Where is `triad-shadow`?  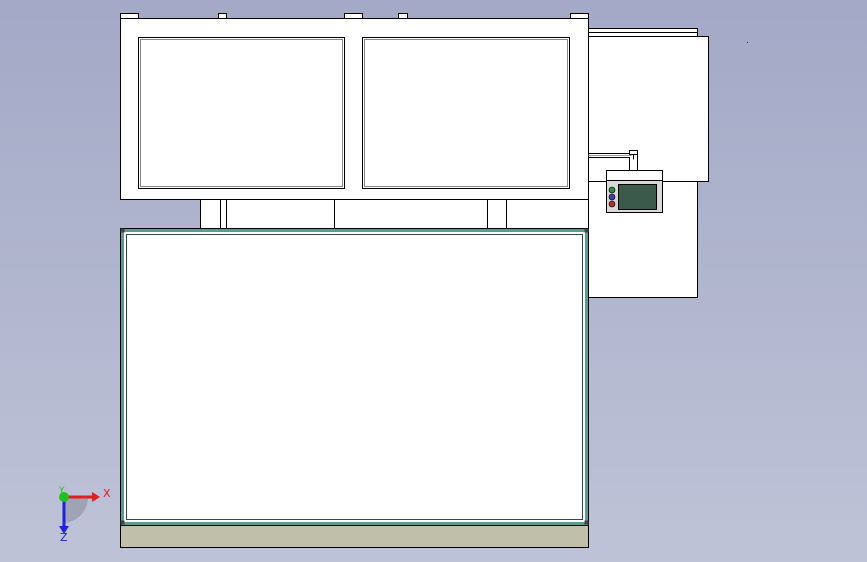 triad-shadow is located at coordinates (76, 510).